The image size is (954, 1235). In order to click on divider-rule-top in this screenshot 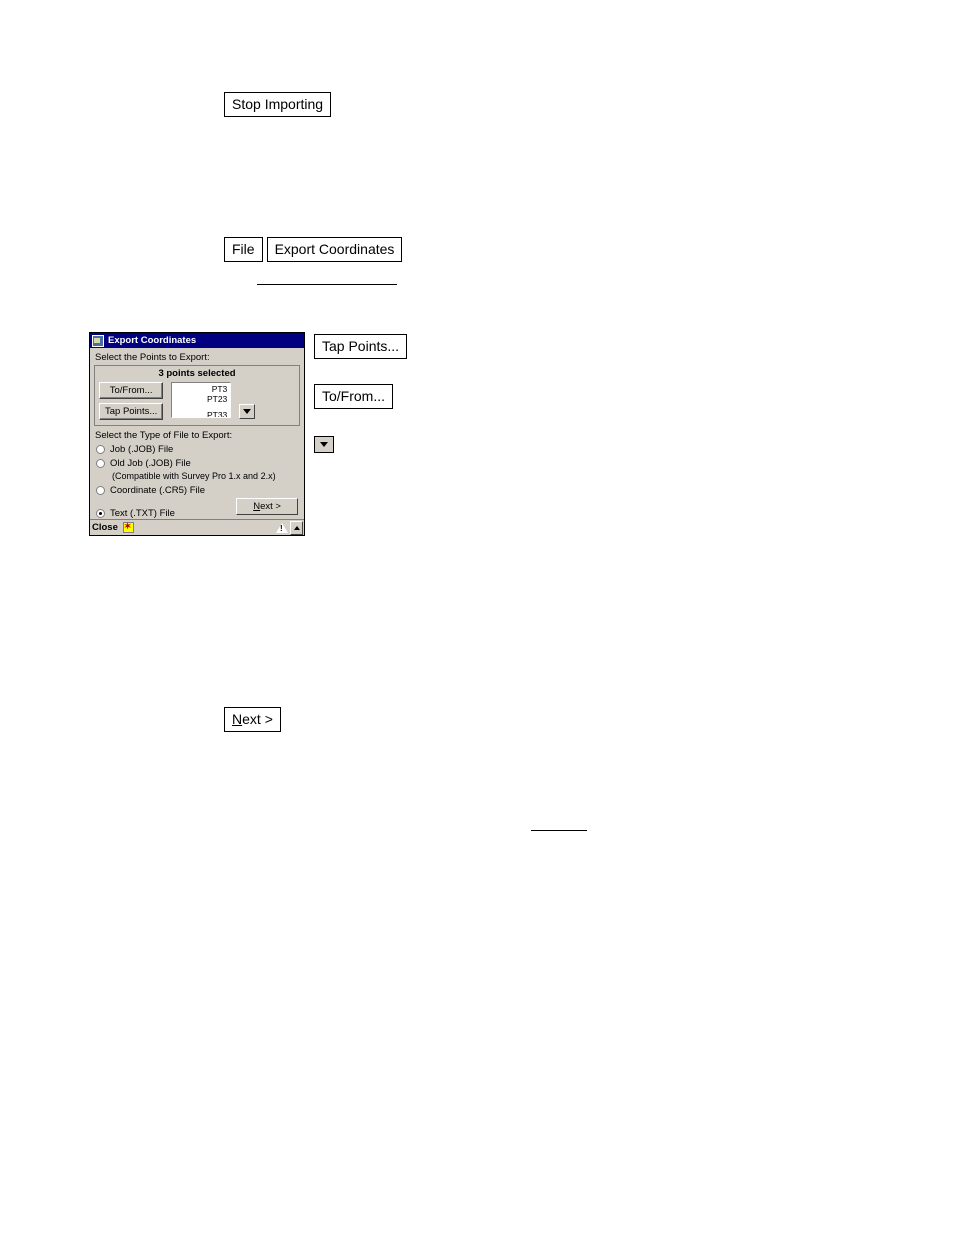, I will do `click(327, 284)`.